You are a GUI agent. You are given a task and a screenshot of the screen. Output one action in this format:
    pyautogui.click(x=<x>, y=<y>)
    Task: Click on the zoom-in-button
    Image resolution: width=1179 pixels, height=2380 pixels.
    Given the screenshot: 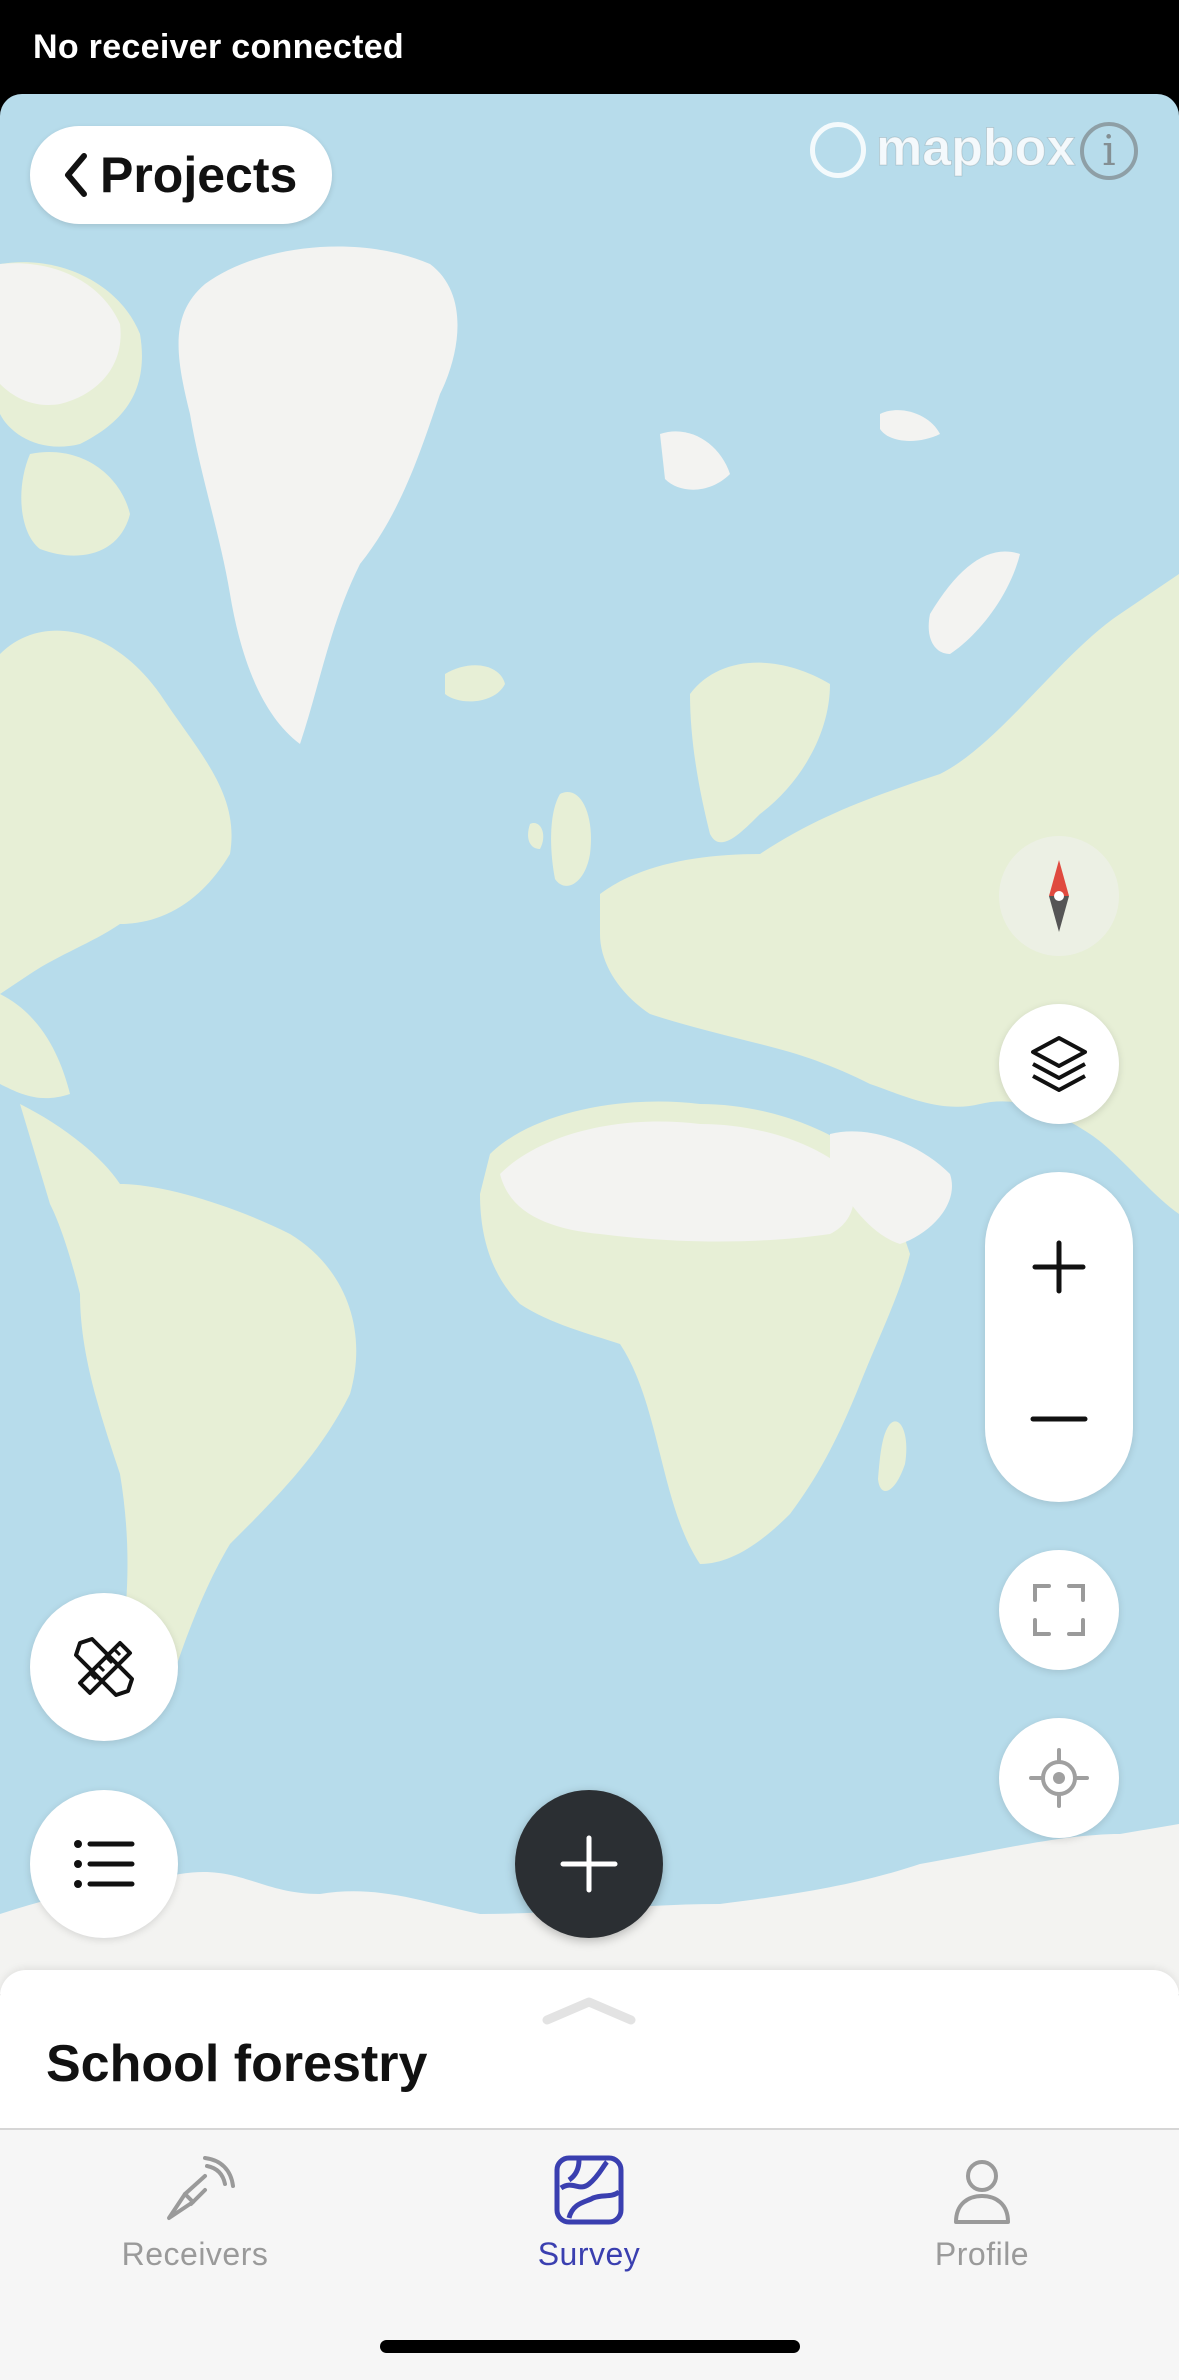 What is the action you would take?
    pyautogui.click(x=1059, y=1267)
    